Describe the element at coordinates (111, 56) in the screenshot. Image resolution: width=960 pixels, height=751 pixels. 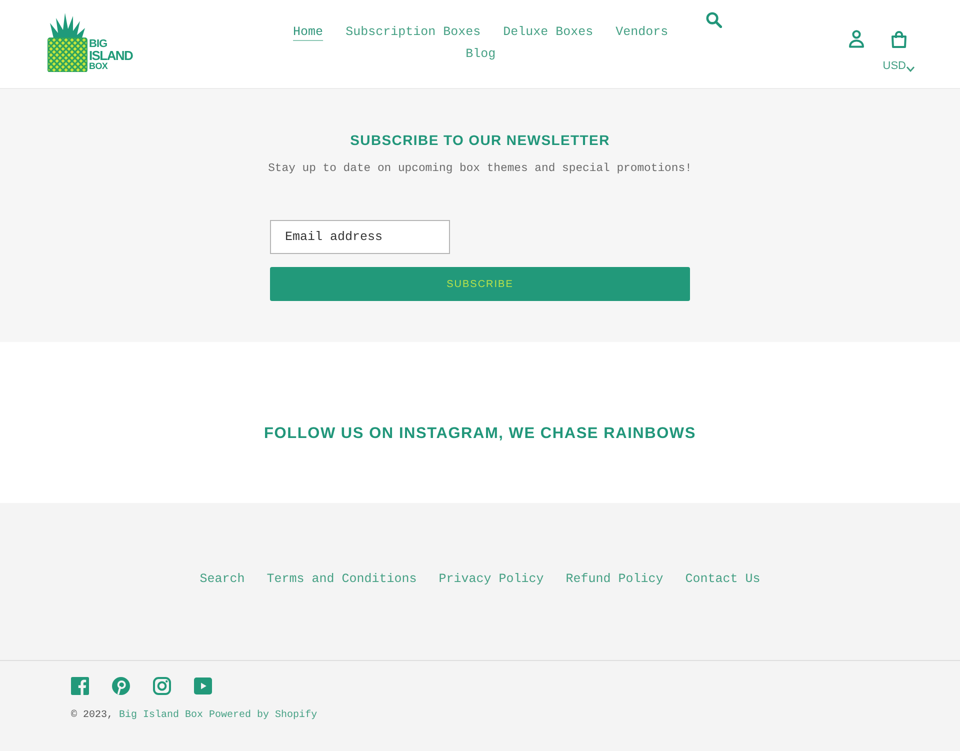
I see `logo-text: ISLAND` at that location.